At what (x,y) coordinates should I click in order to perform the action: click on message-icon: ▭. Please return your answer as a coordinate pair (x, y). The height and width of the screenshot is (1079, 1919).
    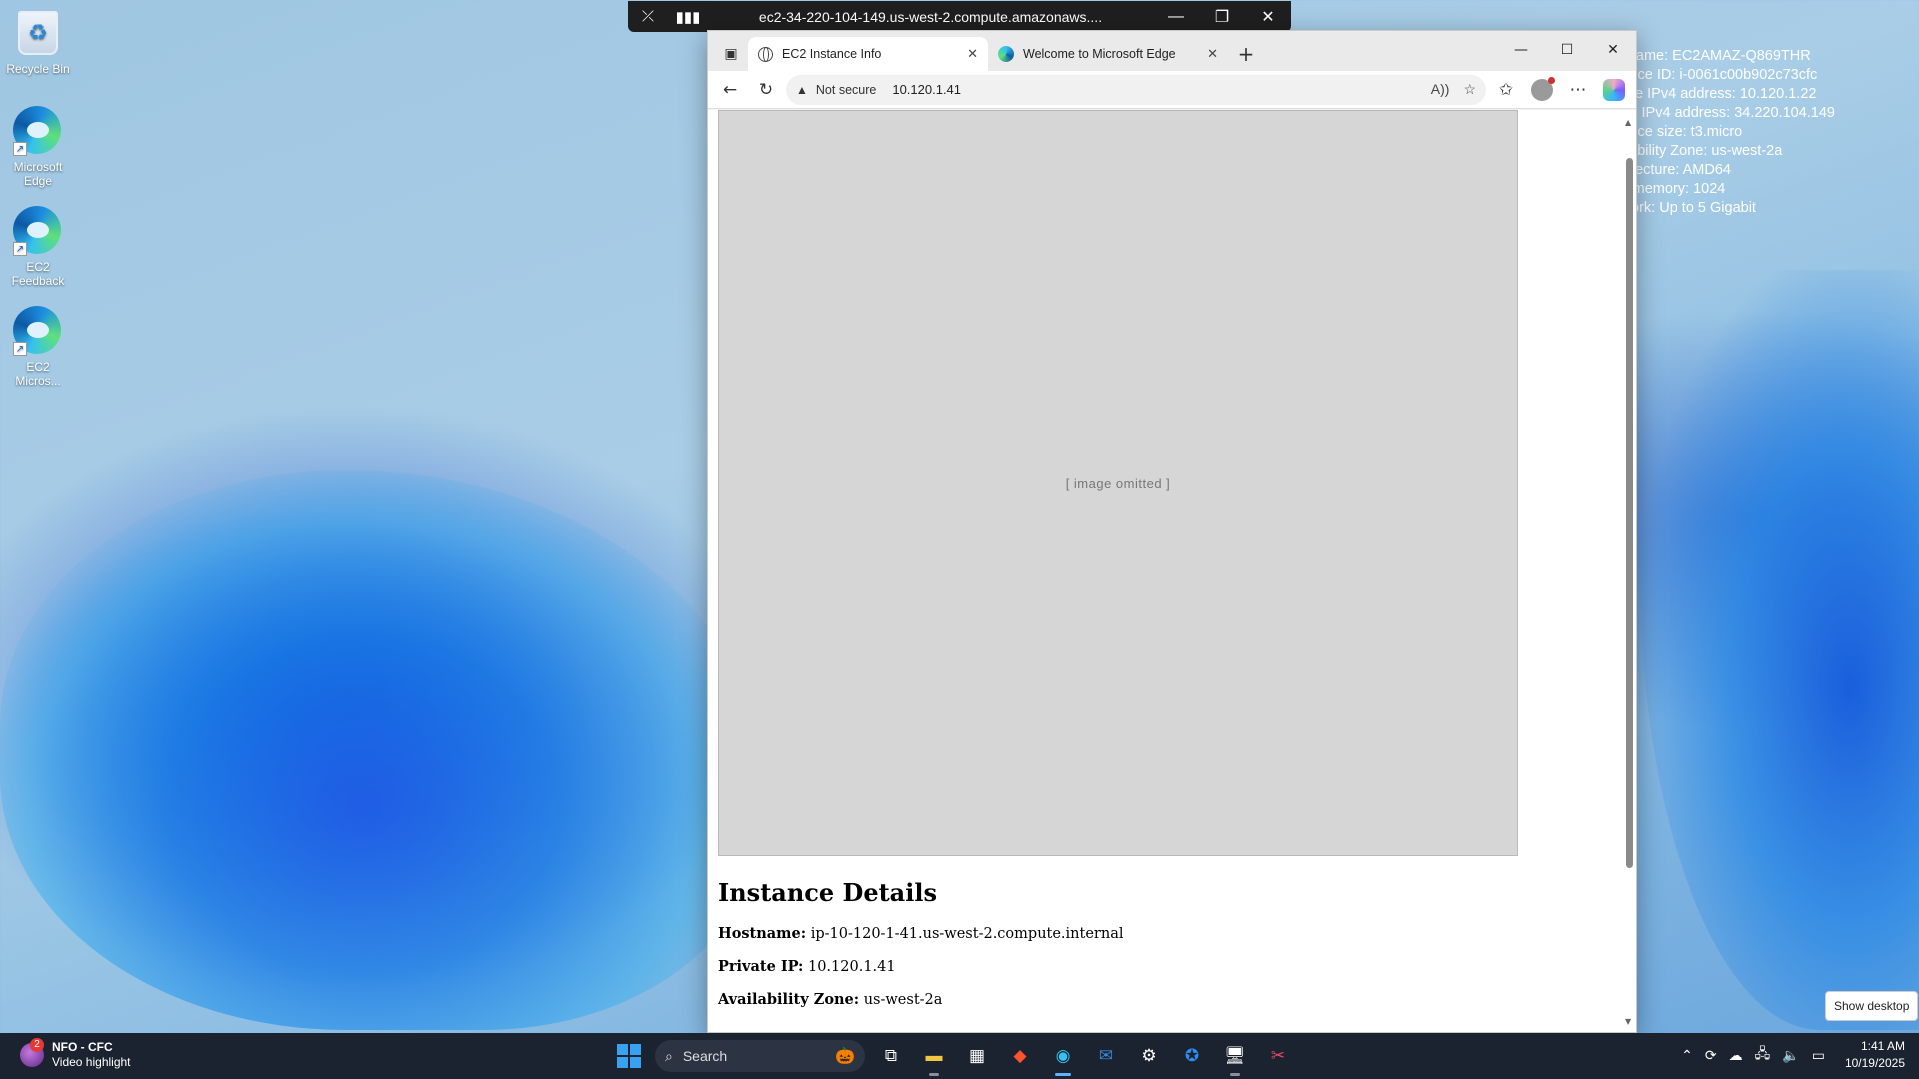
    Looking at the image, I should click on (1818, 1055).